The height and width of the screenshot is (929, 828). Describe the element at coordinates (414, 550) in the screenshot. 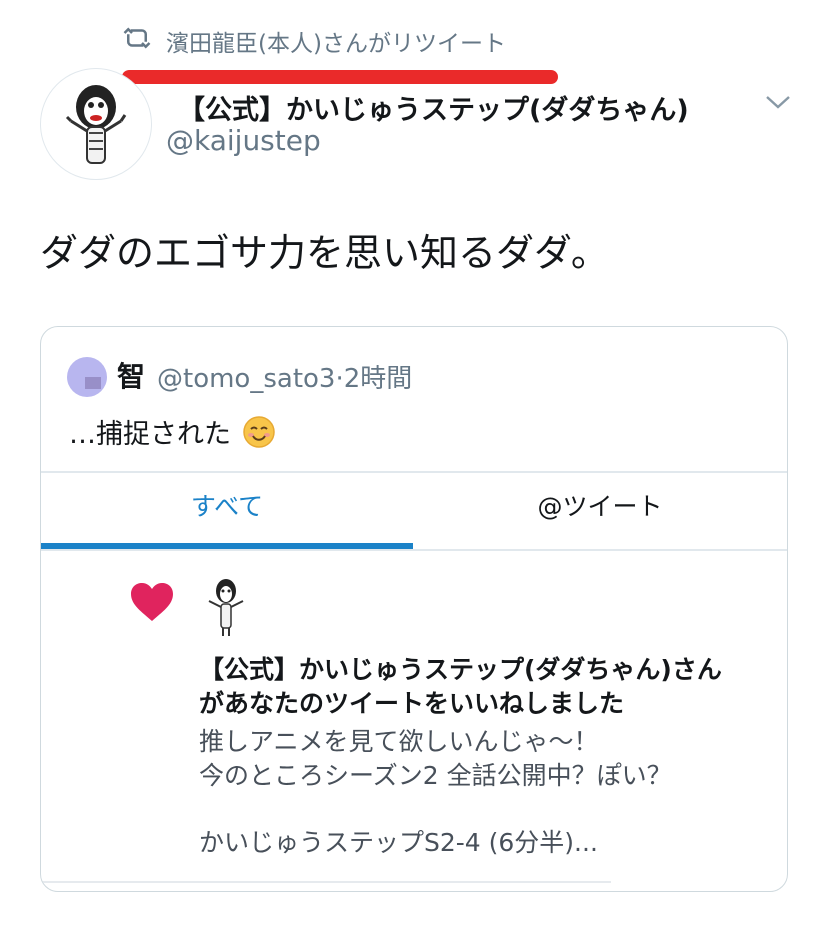

I see `tab-divider` at that location.